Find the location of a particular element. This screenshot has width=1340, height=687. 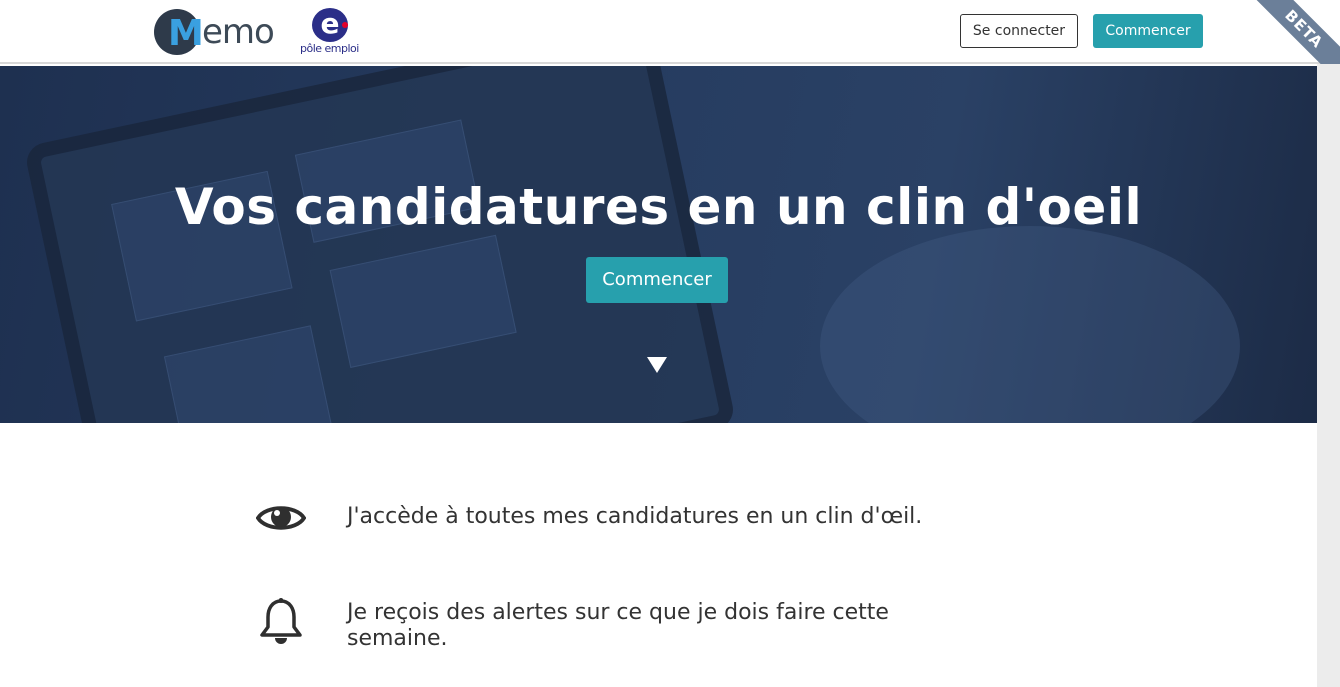

hero-background-glow is located at coordinates (1030, 324).